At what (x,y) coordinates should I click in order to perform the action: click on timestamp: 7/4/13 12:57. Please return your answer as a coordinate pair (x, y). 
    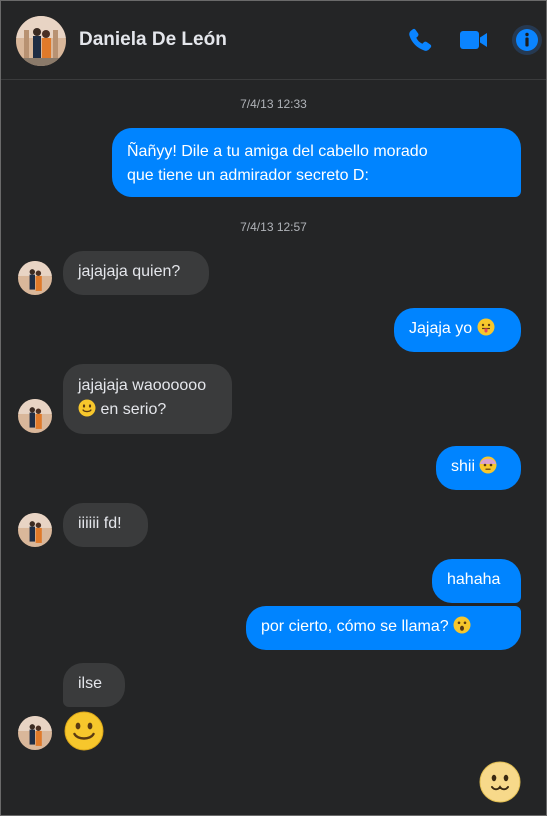
    Looking at the image, I should click on (273, 227).